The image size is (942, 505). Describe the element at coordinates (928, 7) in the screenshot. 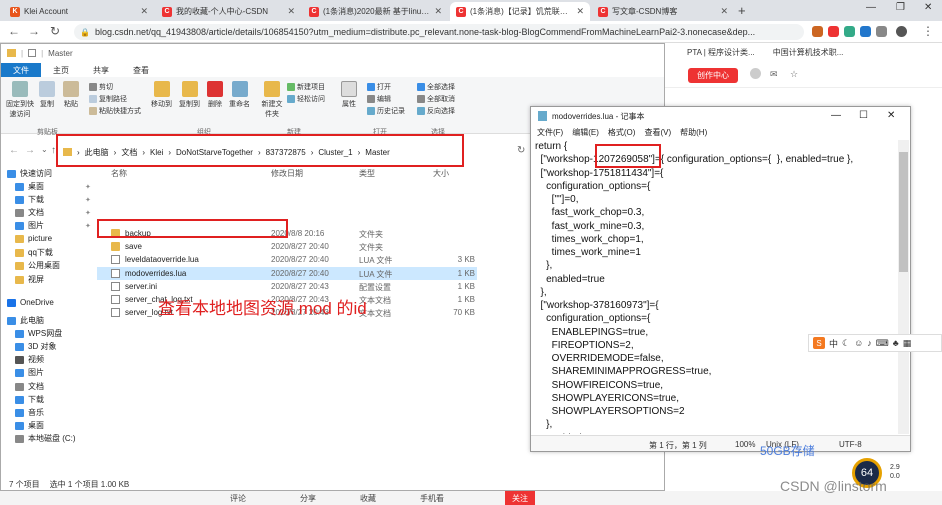

I see `close-window-icon: ✕` at that location.